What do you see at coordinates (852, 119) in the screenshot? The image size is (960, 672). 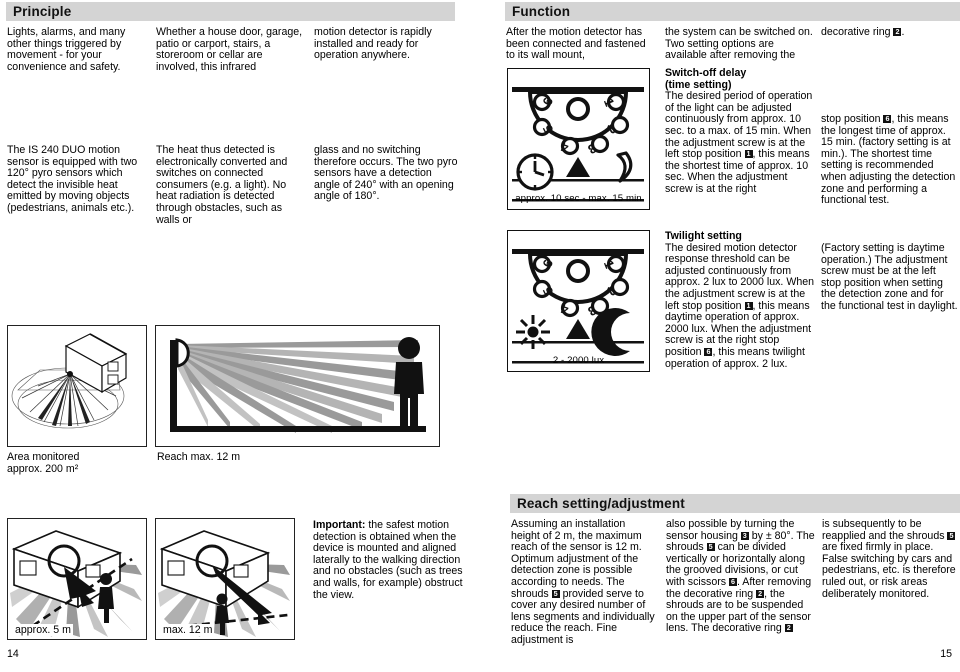 I see `switch-off-right-part1: stop position` at bounding box center [852, 119].